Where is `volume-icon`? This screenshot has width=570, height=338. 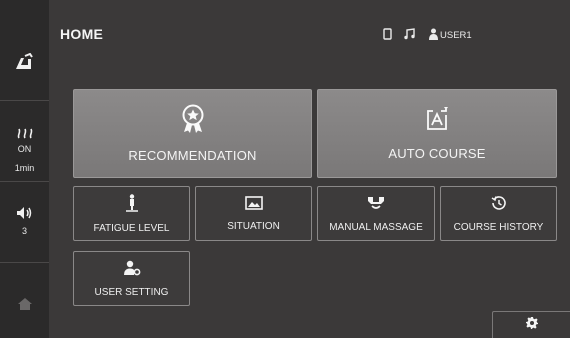 volume-icon is located at coordinates (25, 213).